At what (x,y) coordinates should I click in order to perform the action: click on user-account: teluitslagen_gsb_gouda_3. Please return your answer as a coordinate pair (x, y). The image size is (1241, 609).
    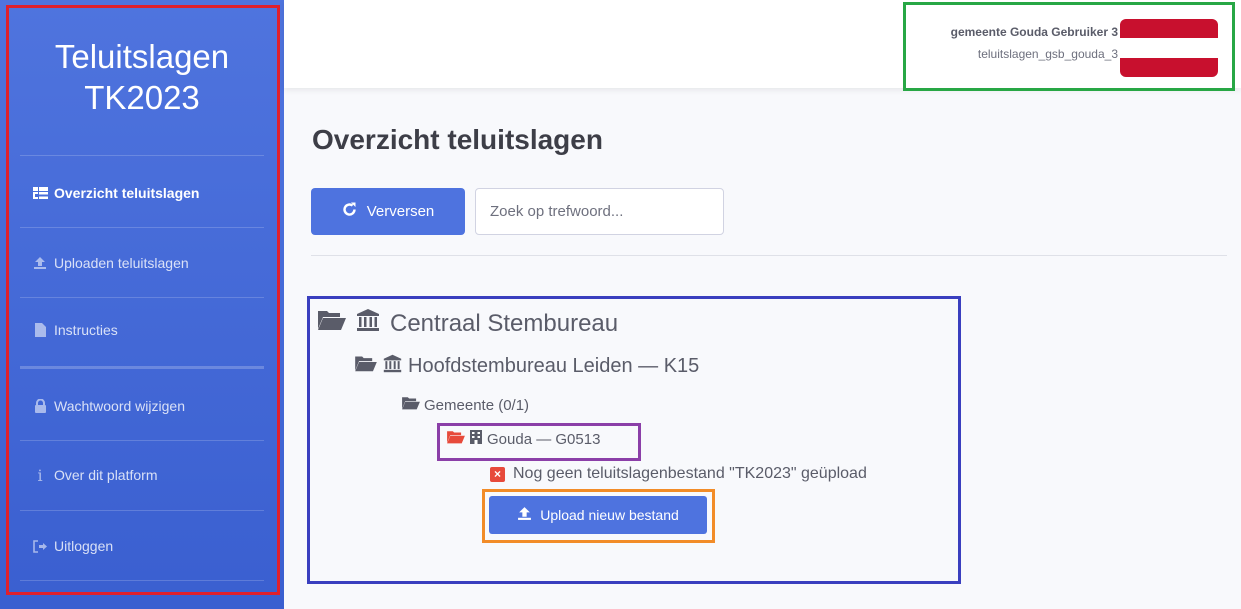
    Looking at the image, I should click on (1047, 54).